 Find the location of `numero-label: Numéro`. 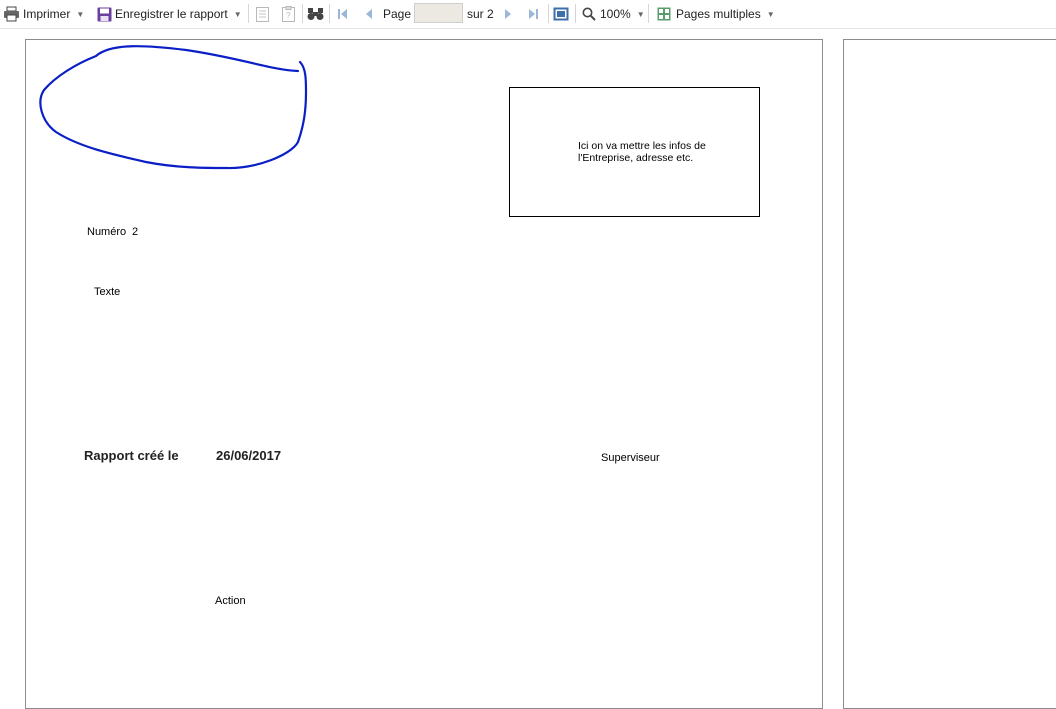

numero-label: Numéro is located at coordinates (107, 232).